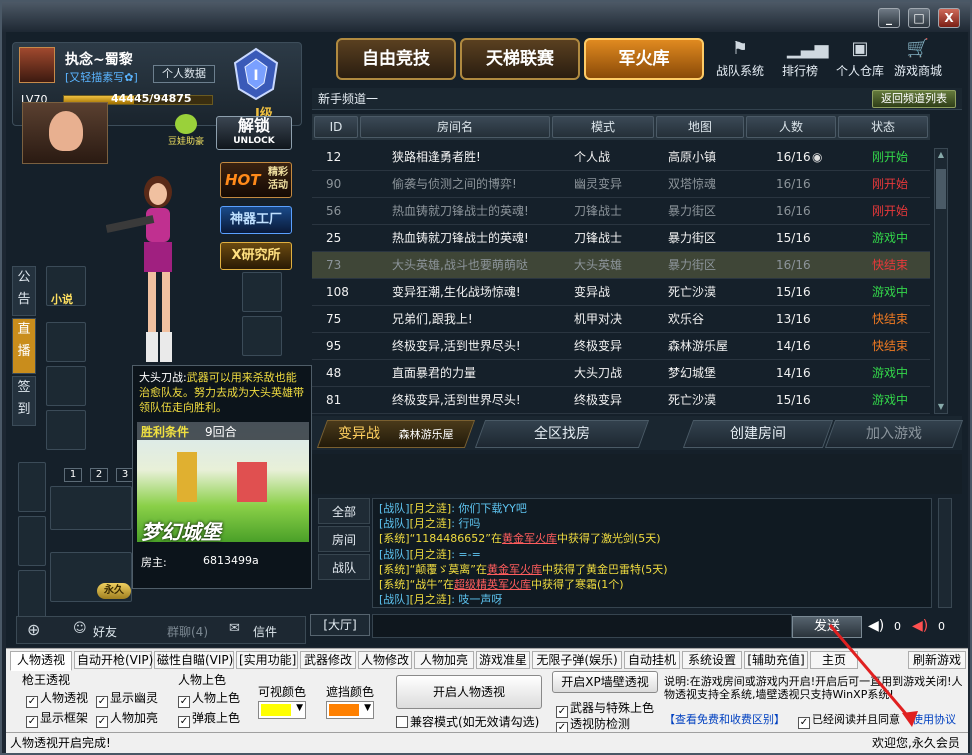 Image resolution: width=972 pixels, height=755 pixels. What do you see at coordinates (24, 401) in the screenshot?
I see `side-tab-sign: 签到` at bounding box center [24, 401].